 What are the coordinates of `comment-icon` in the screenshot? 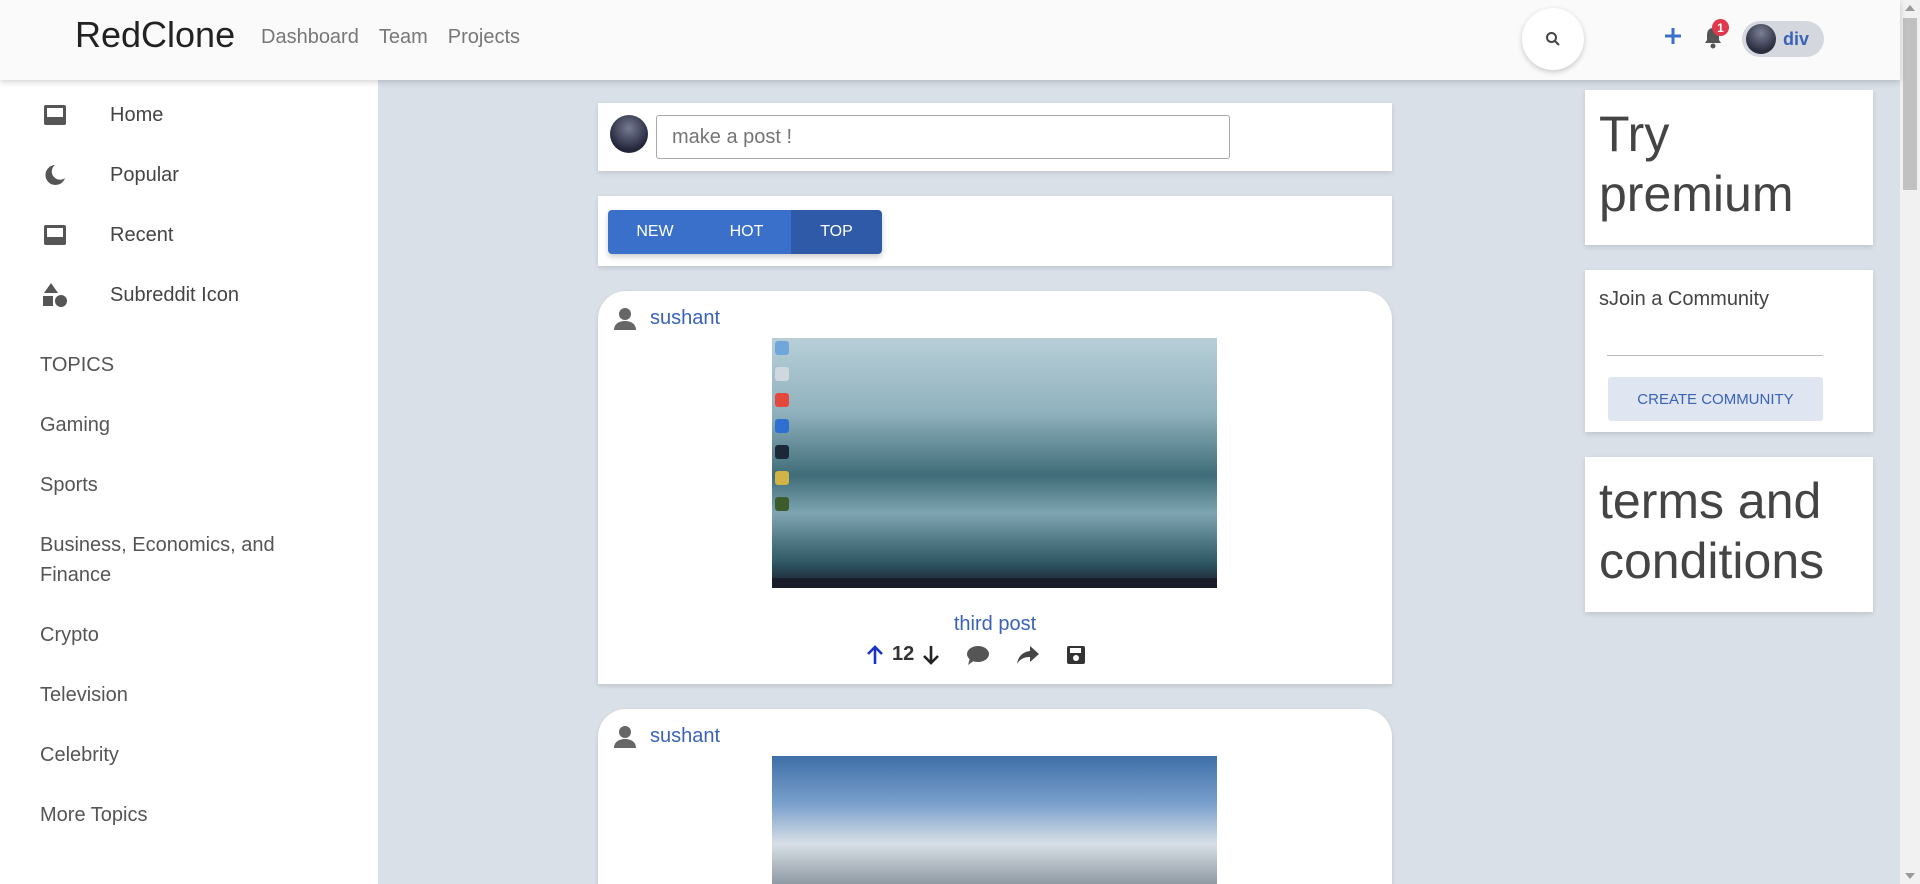 It's located at (978, 655).